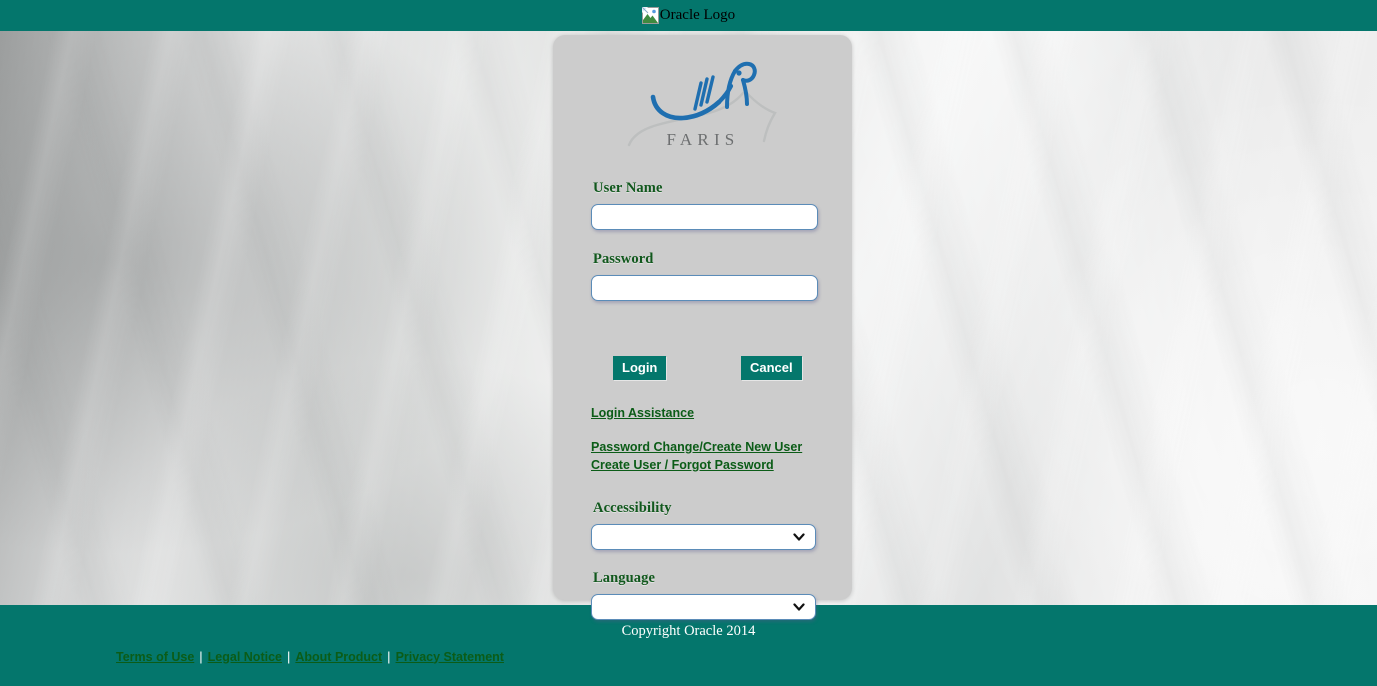 Image resolution: width=1377 pixels, height=686 pixels. I want to click on accessibility-label: Accessibility, so click(632, 508).